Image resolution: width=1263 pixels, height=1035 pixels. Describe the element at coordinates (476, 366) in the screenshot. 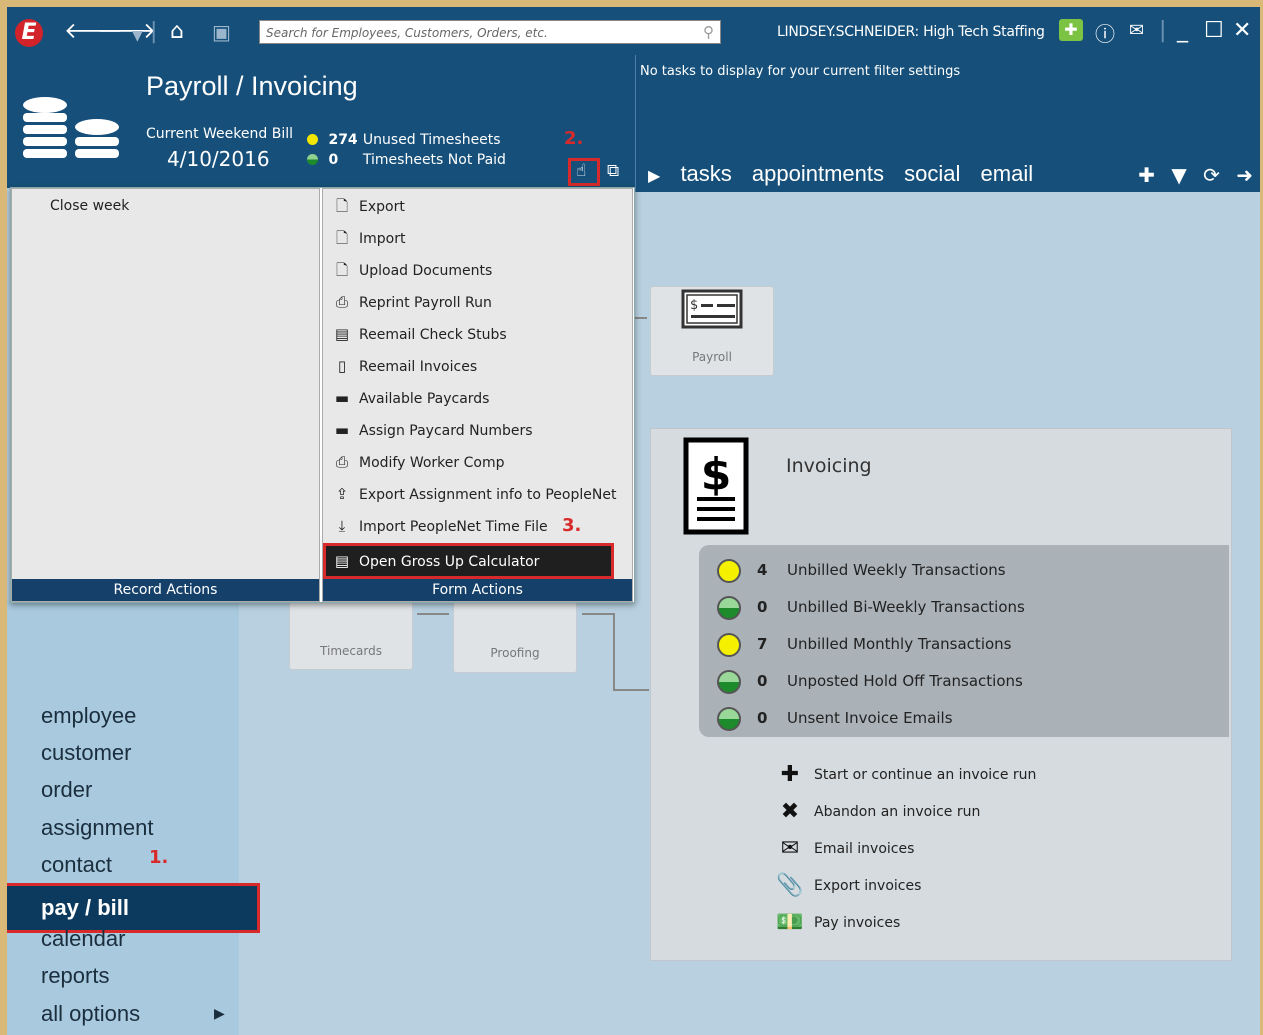

I see `menu-item-reemail-invoices: ▯ Reemail Invoices` at that location.